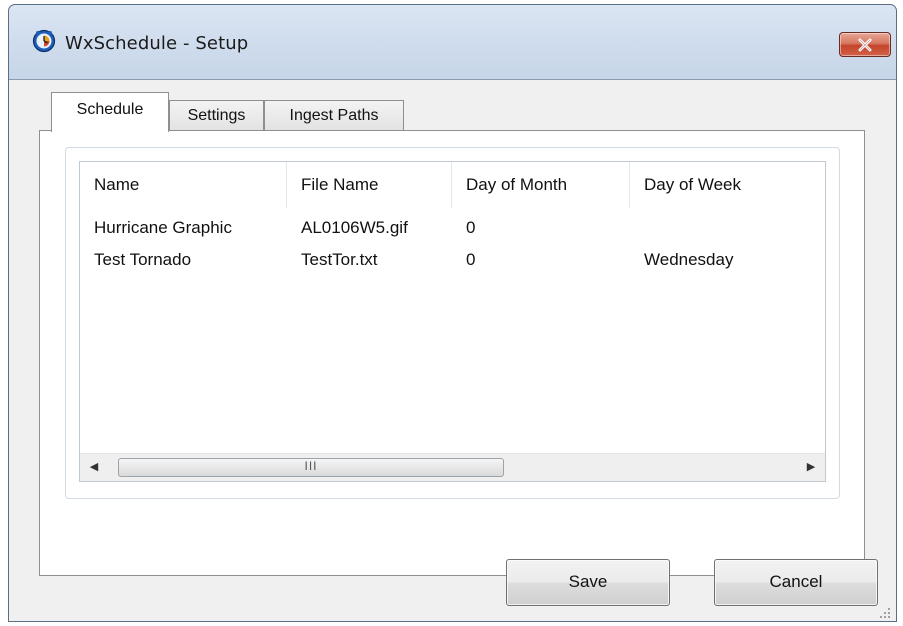 This screenshot has height=626, width=903. What do you see at coordinates (157, 43) in the screenshot?
I see `window-title: WxSchedule - Setup` at bounding box center [157, 43].